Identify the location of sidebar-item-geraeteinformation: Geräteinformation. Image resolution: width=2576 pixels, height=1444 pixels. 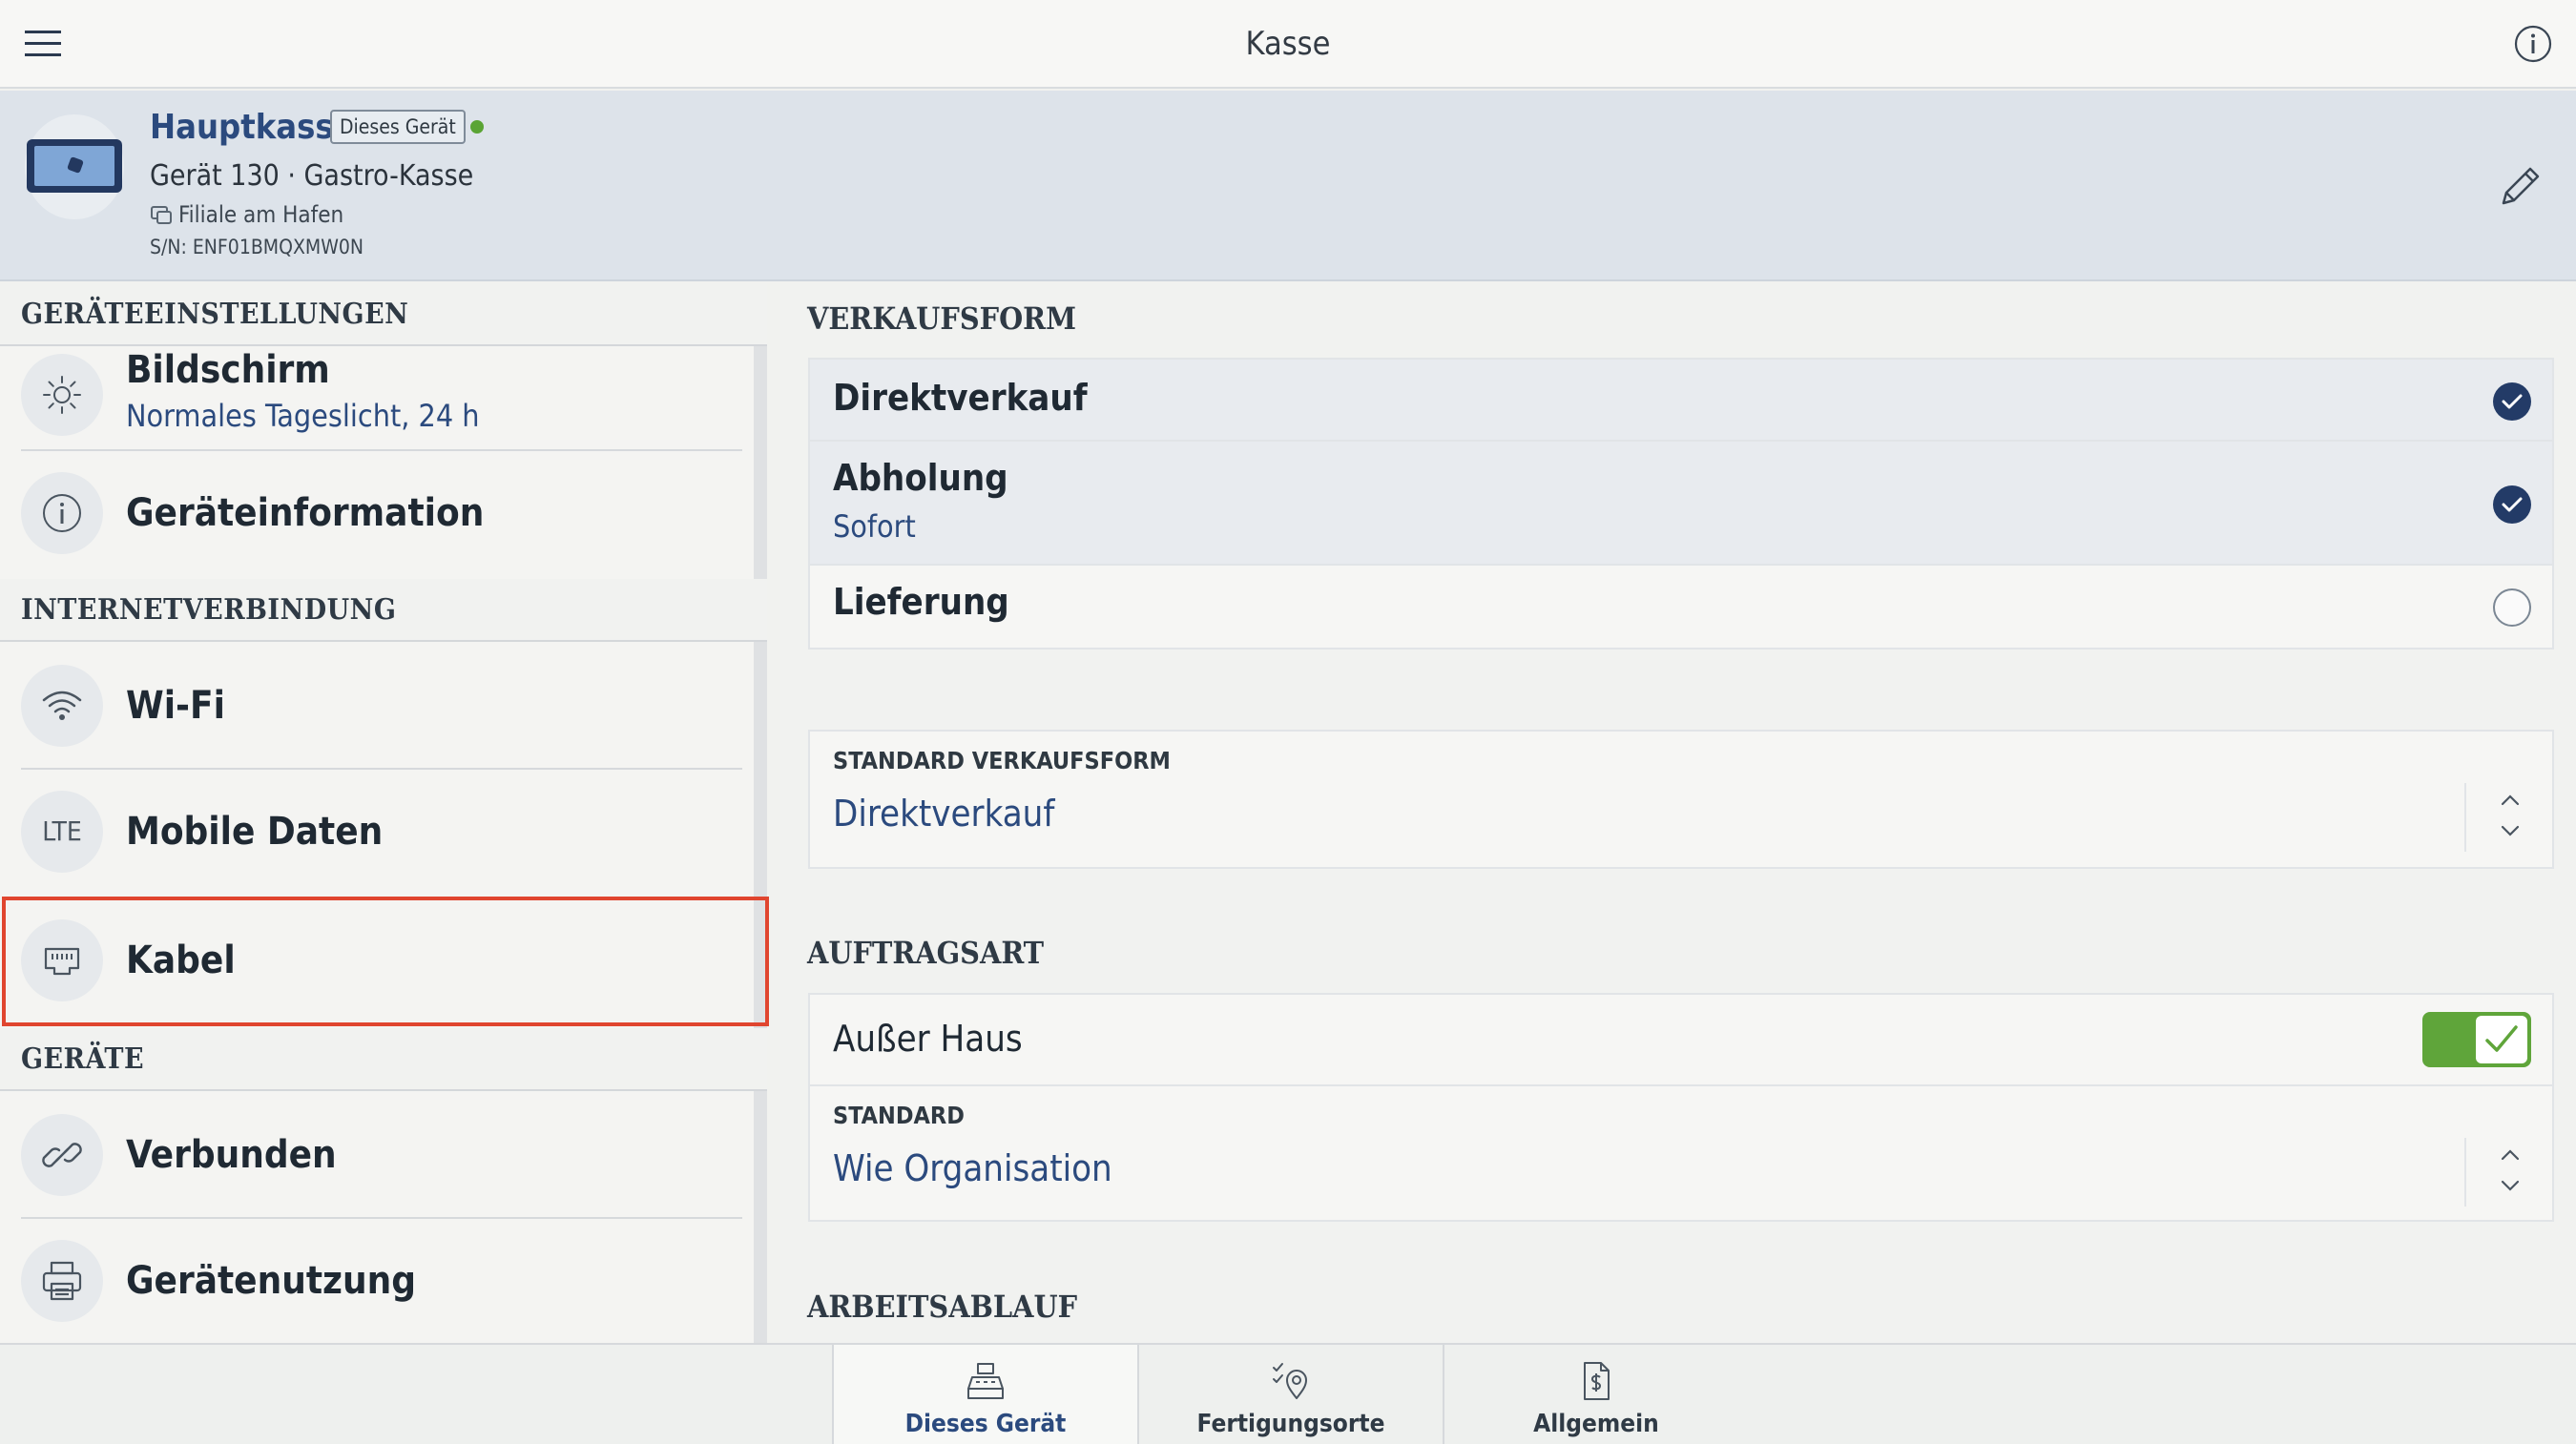
(377, 514).